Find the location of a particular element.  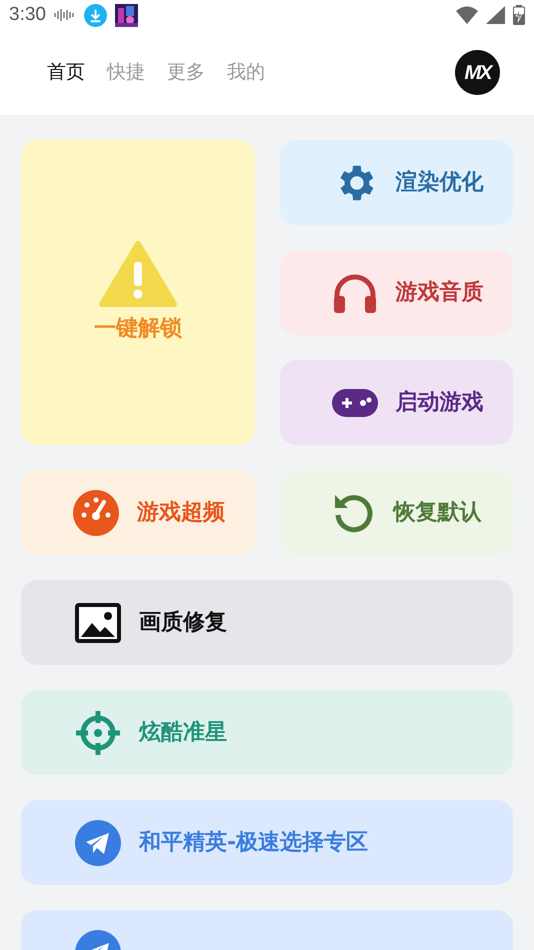

feature-tile: 恢复默认 is located at coordinates (396, 512).